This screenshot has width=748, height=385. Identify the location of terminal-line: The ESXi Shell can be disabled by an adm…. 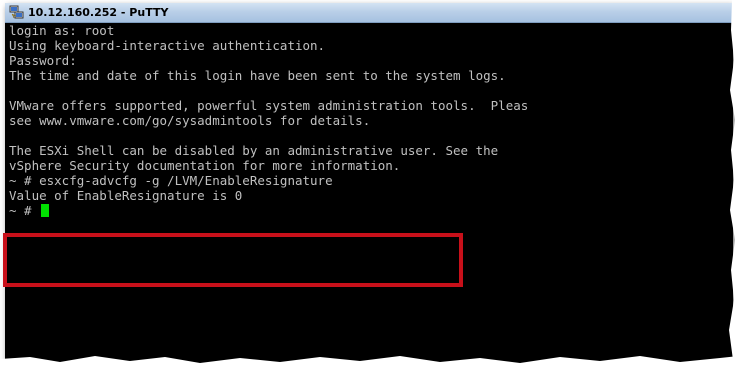
(254, 150).